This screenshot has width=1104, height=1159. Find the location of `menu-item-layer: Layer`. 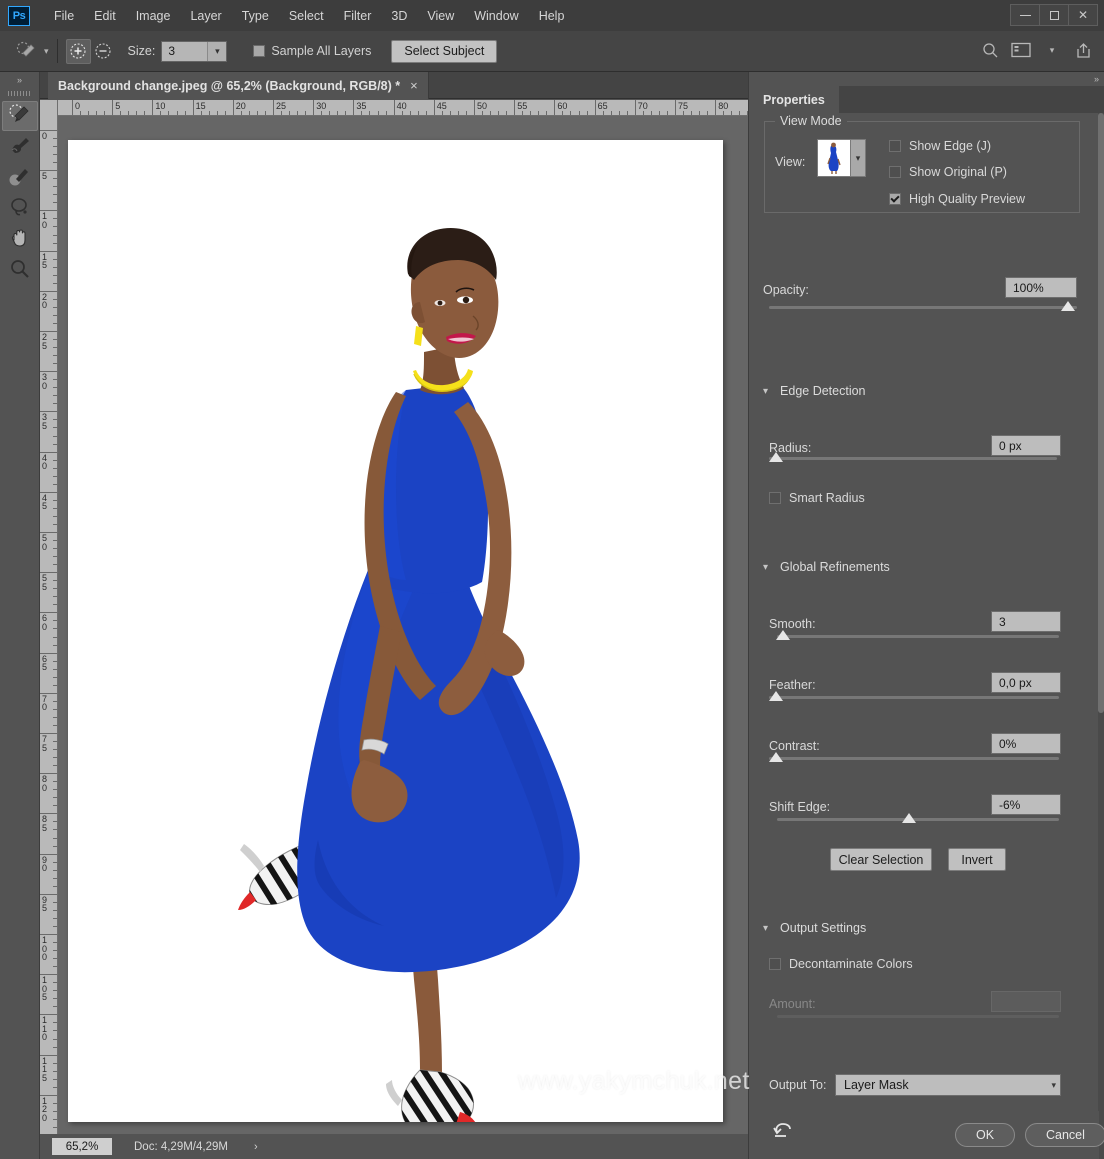

menu-item-layer: Layer is located at coordinates (205, 16).